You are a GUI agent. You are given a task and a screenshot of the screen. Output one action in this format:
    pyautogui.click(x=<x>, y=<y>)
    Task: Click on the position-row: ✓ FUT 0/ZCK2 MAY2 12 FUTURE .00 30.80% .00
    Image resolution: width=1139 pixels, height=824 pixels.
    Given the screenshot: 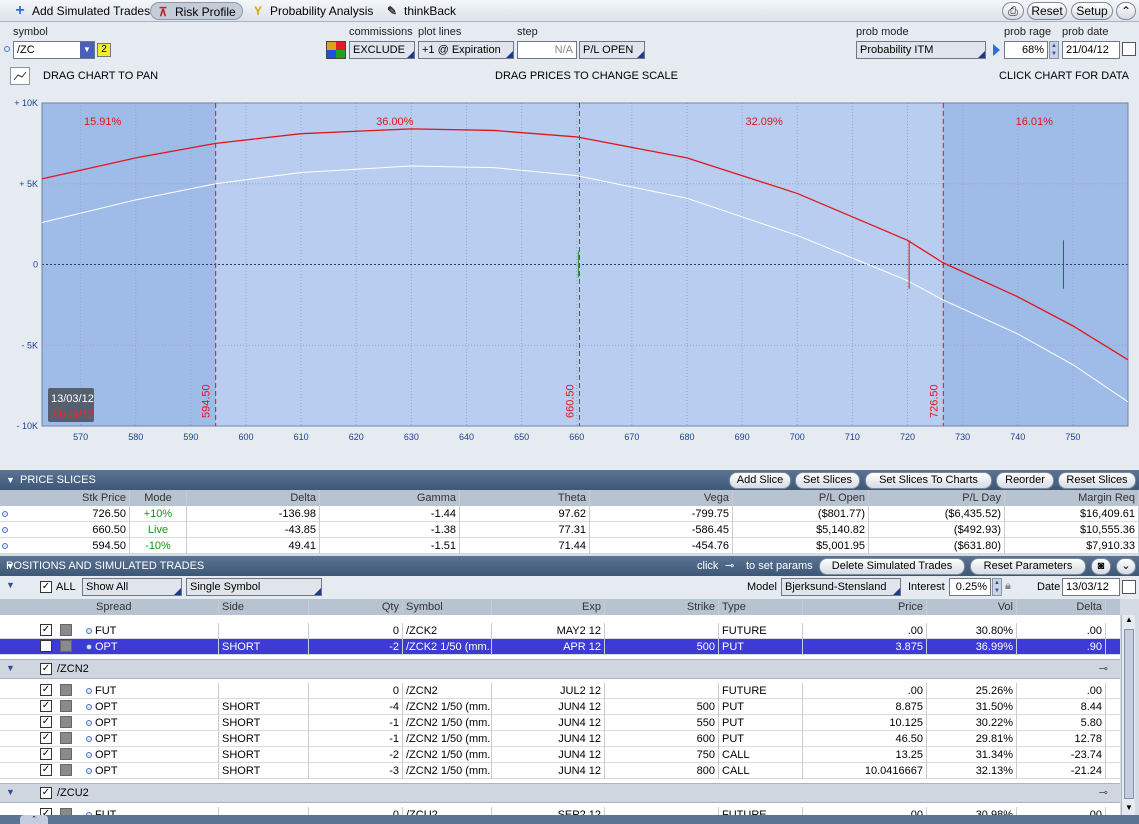 What is the action you would take?
    pyautogui.click(x=560, y=631)
    